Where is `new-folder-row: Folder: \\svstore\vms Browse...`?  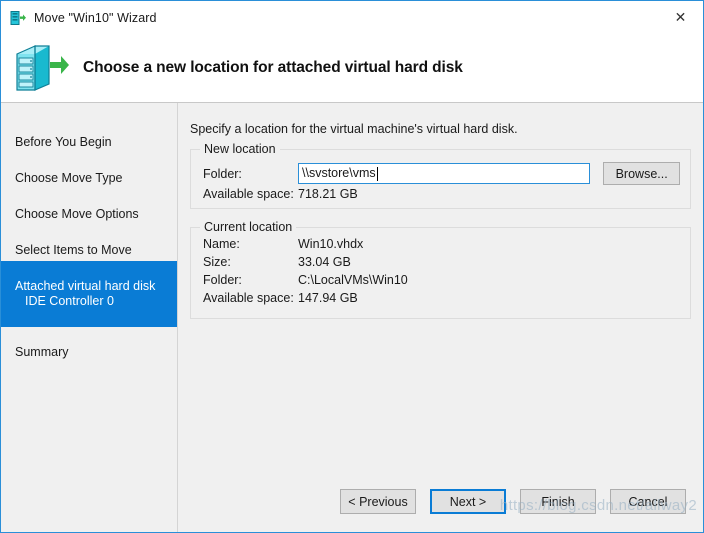 new-folder-row: Folder: \\svstore\vms Browse... is located at coordinates (441, 173).